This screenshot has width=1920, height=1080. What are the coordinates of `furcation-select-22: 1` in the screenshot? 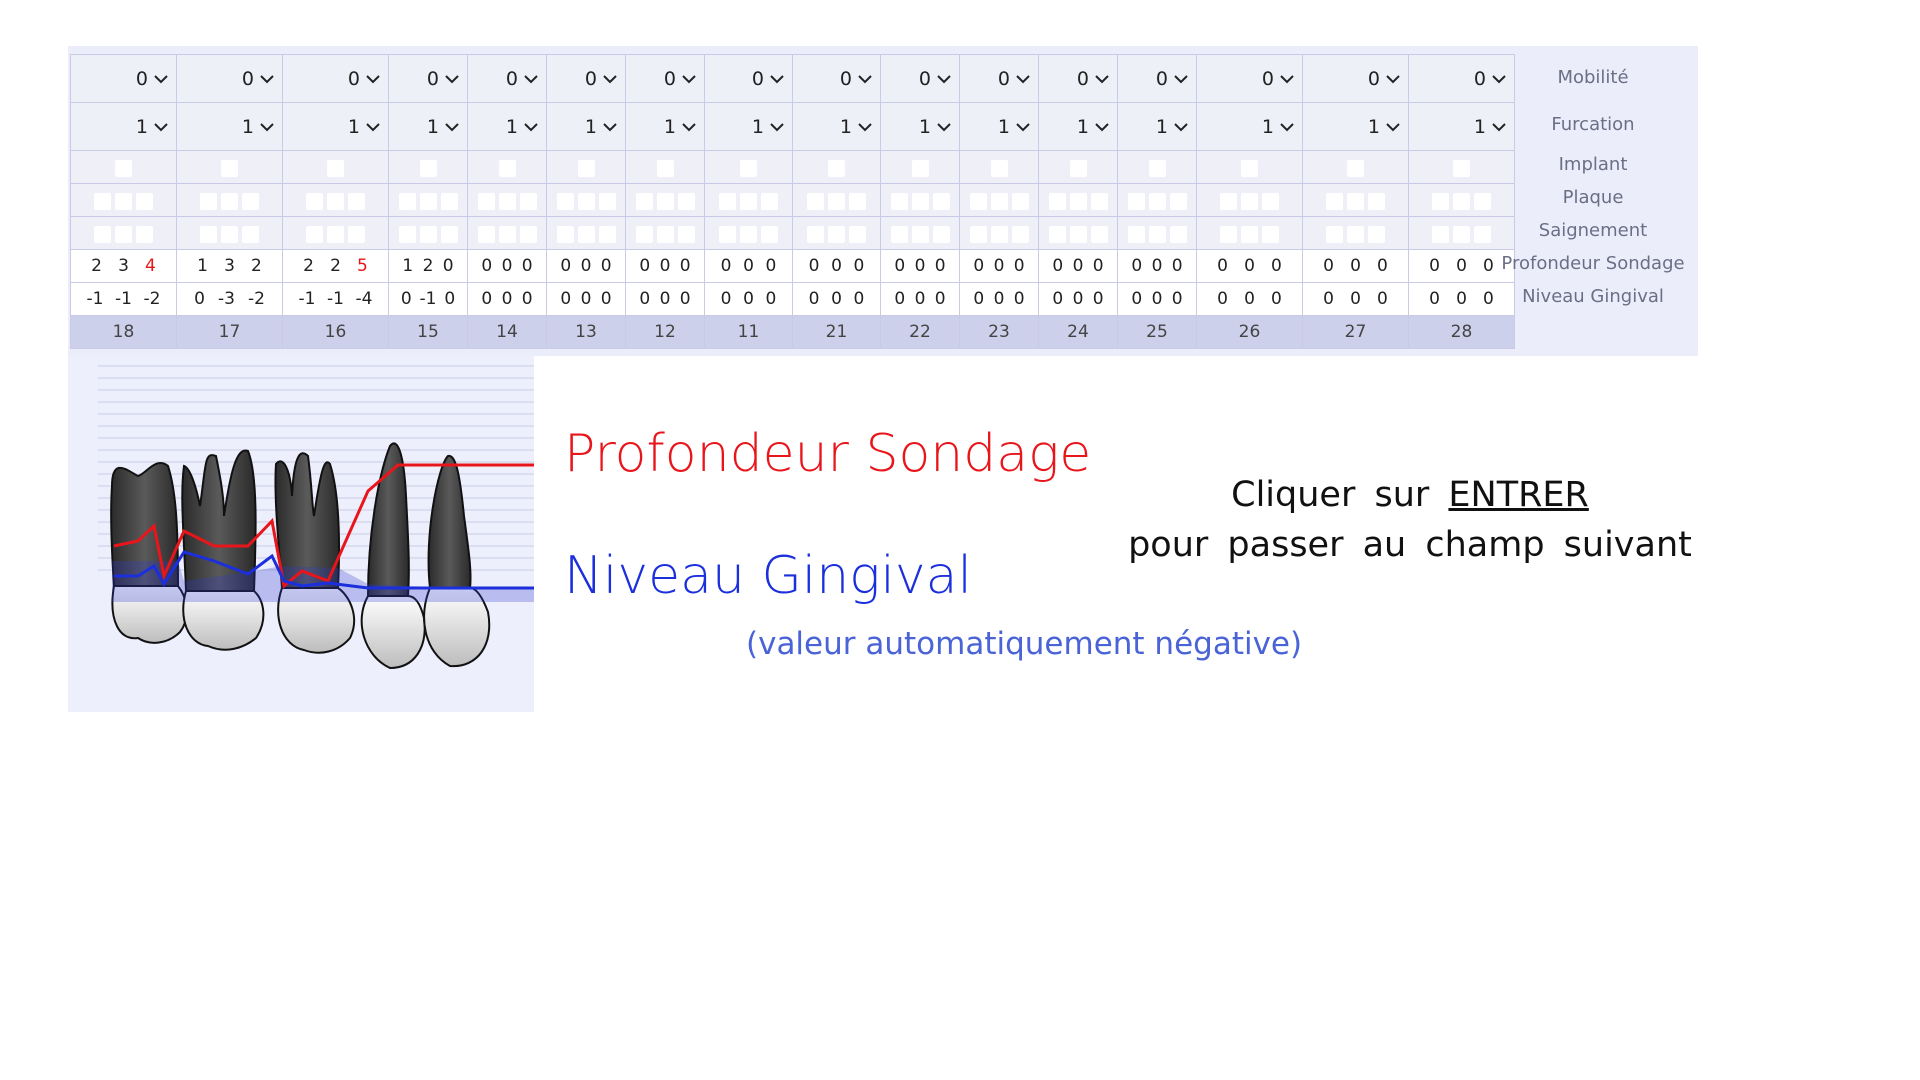 It's located at (920, 126).